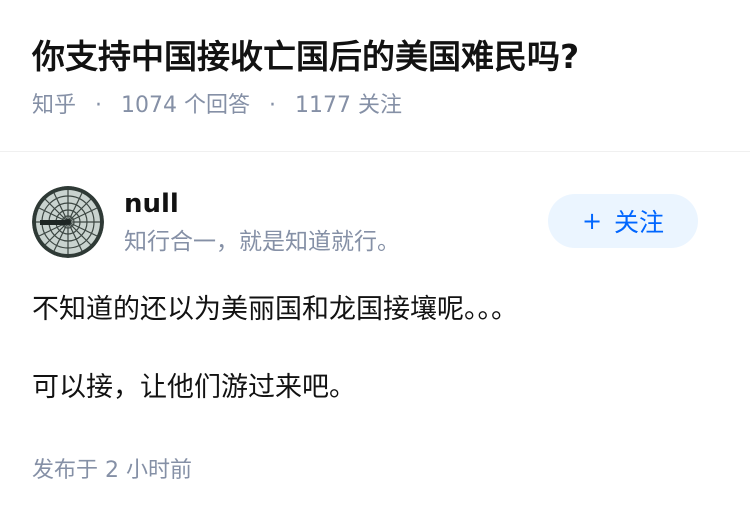  What do you see at coordinates (54, 105) in the screenshot?
I see `source-label: 知乎` at bounding box center [54, 105].